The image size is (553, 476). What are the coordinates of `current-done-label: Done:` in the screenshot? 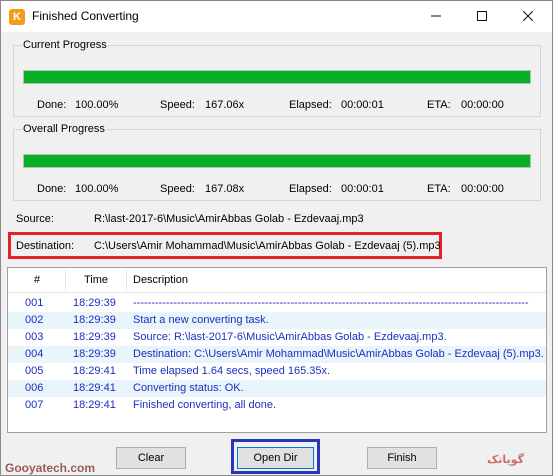 It's located at (52, 105).